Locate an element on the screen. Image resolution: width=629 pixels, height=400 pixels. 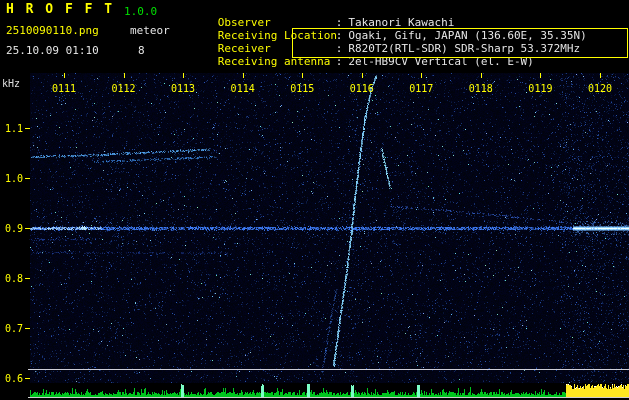
info-label: Receiving antenna is located at coordinates (274, 61).